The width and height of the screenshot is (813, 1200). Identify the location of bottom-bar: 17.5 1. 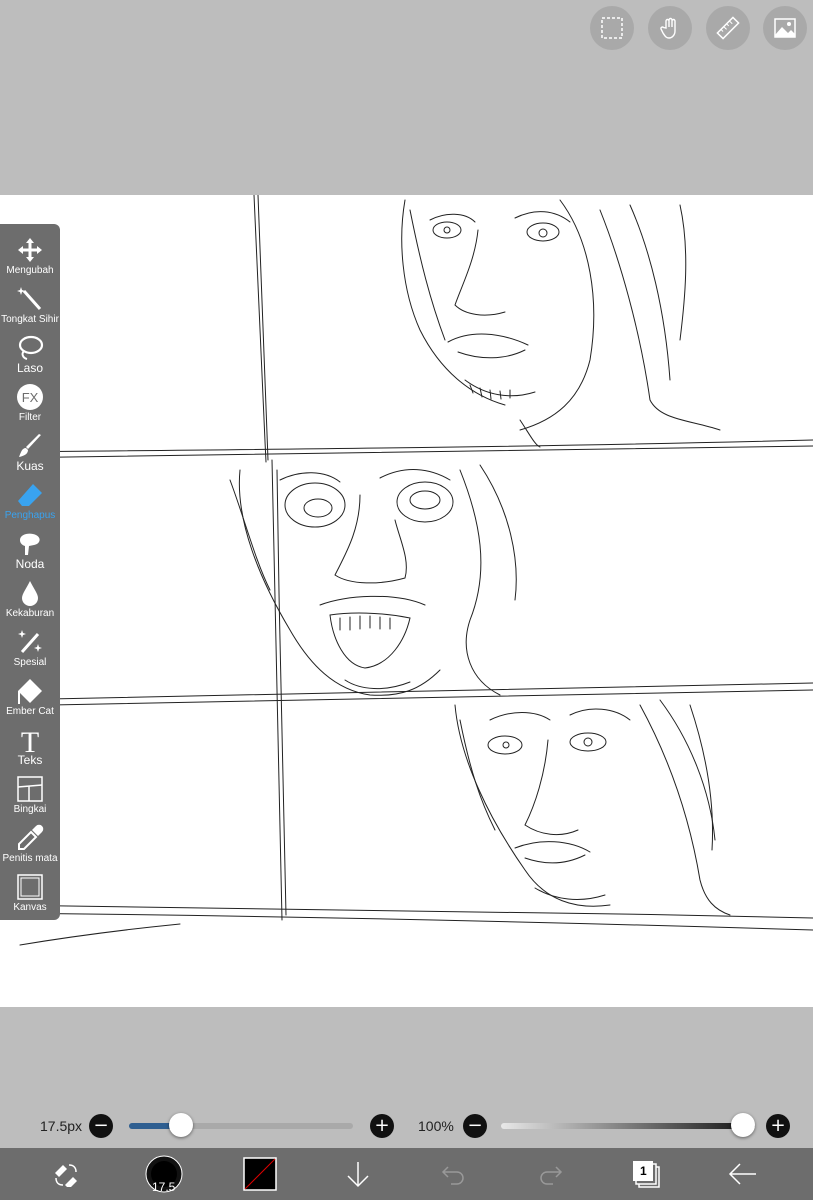
(406, 1174).